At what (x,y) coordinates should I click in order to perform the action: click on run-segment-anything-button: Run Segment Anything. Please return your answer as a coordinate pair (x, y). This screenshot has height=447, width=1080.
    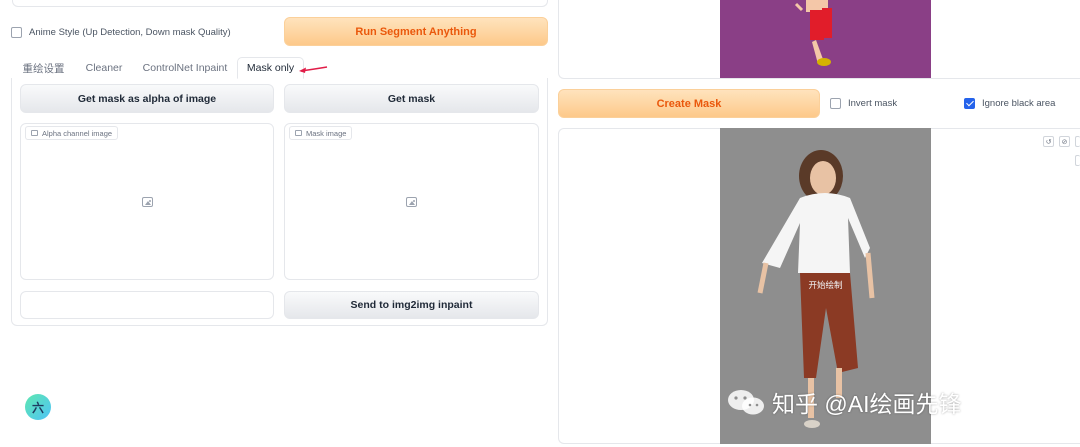
    Looking at the image, I should click on (416, 31).